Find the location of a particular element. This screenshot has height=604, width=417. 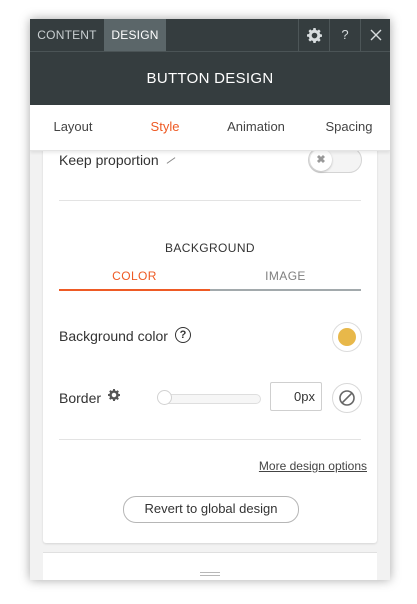

border-settings-icon is located at coordinates (114, 396).